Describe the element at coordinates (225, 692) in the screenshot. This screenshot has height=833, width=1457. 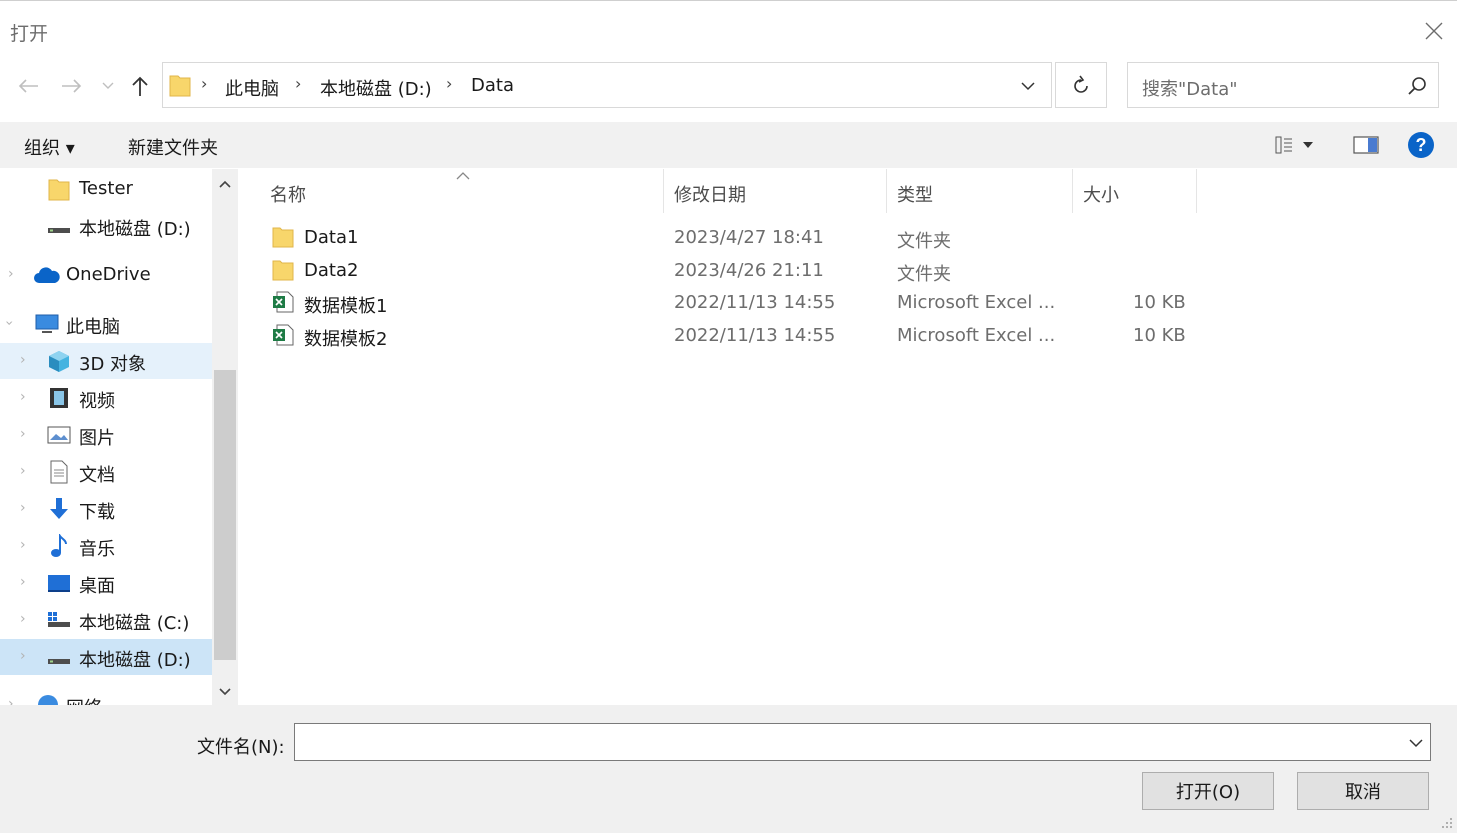
I see `scroll-down-button` at that location.